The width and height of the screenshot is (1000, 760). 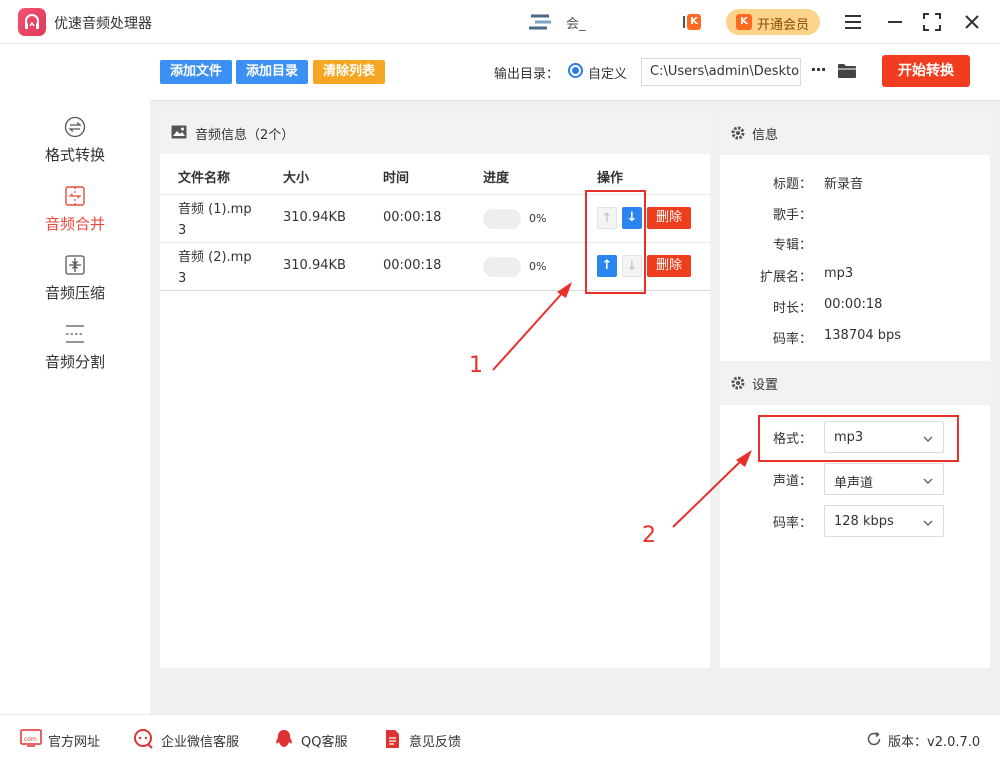 I want to click on info-title: 信息, so click(x=765, y=135).